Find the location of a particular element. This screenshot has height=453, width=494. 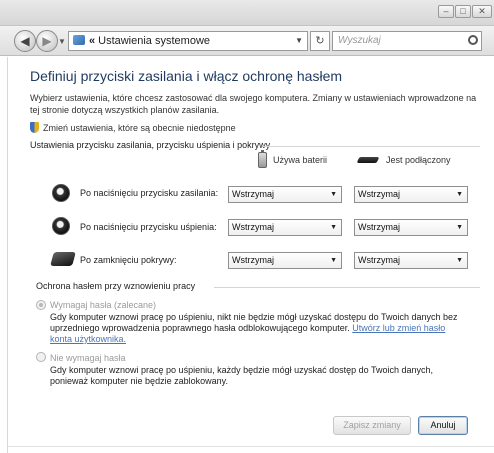

maximize-button: □ is located at coordinates (463, 11).